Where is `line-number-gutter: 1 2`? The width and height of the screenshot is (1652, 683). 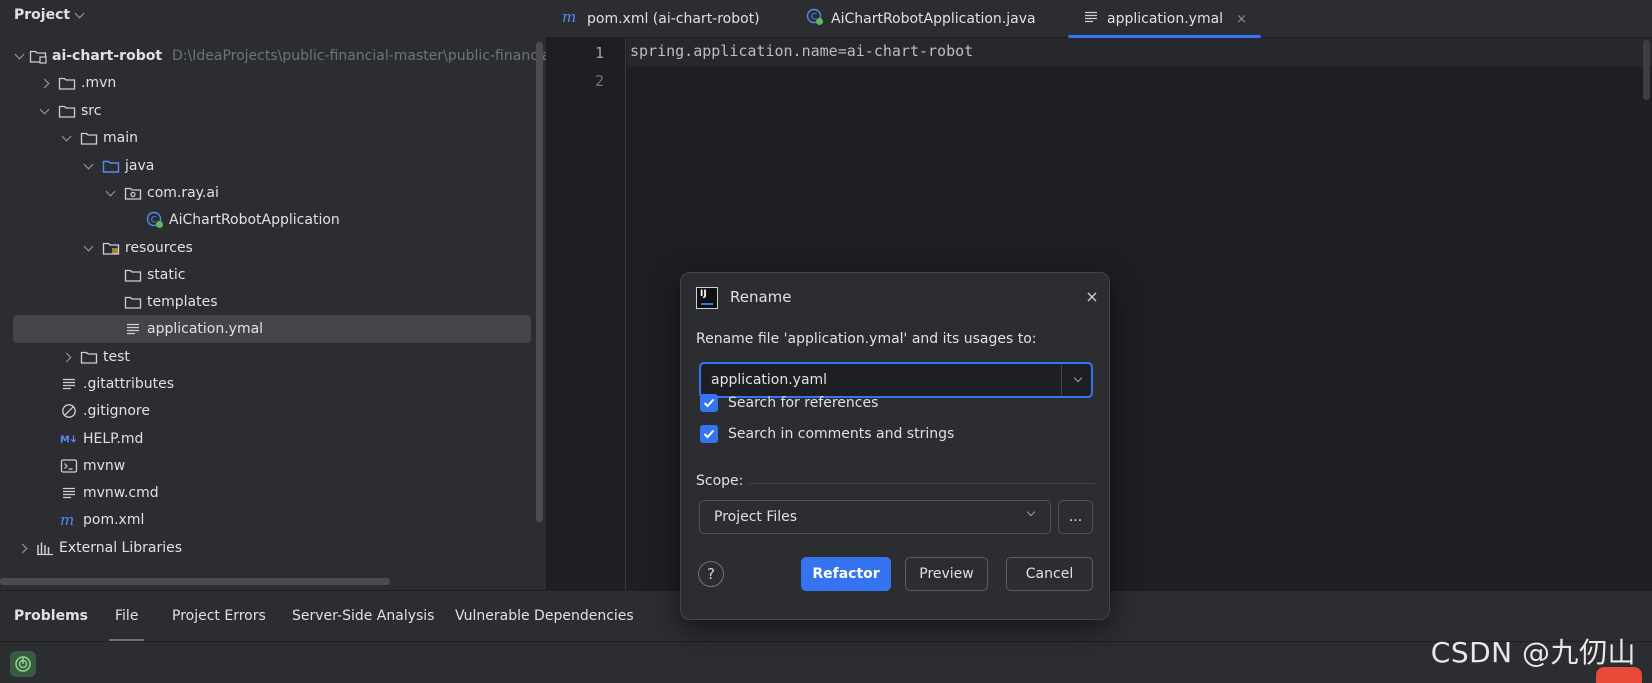 line-number-gutter: 1 2 is located at coordinates (586, 314).